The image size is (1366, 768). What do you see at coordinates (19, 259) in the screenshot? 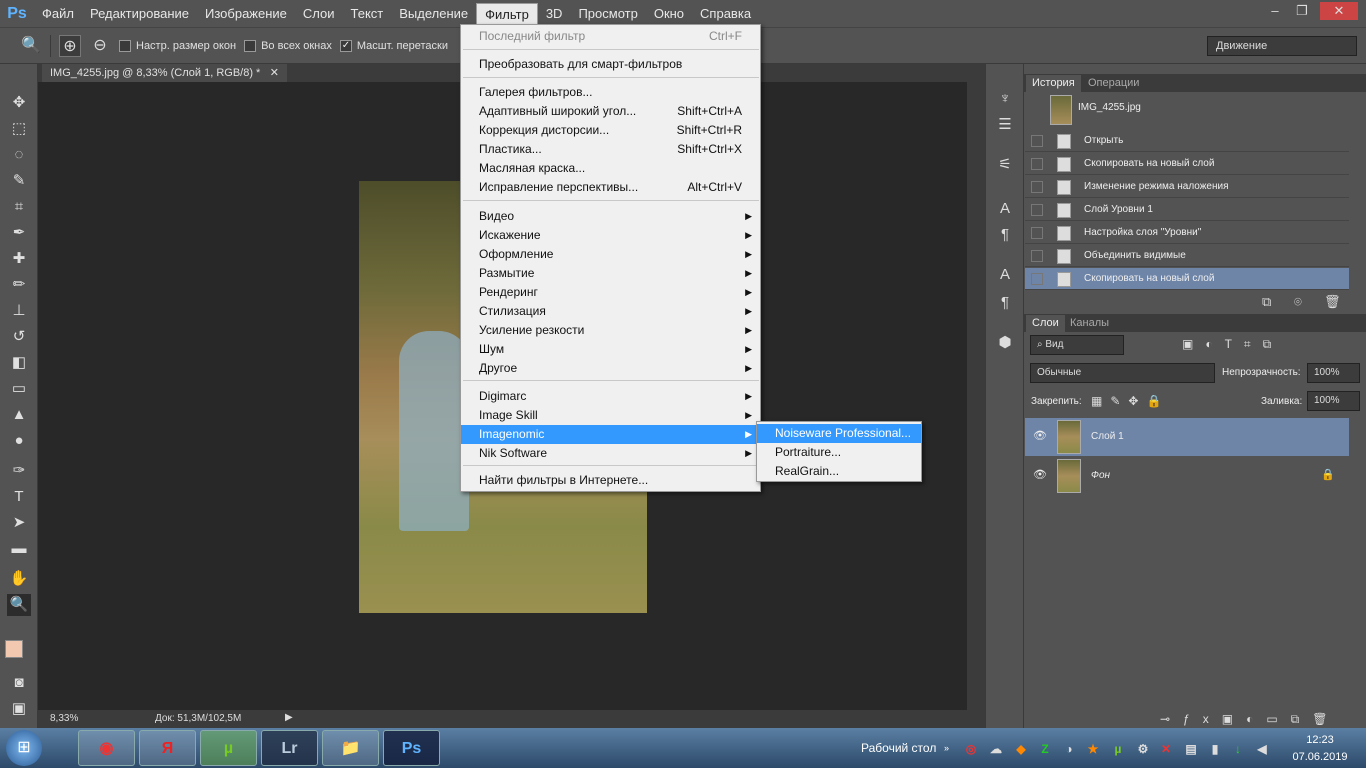
I see `healing-brush-icon: ✚` at bounding box center [19, 259].